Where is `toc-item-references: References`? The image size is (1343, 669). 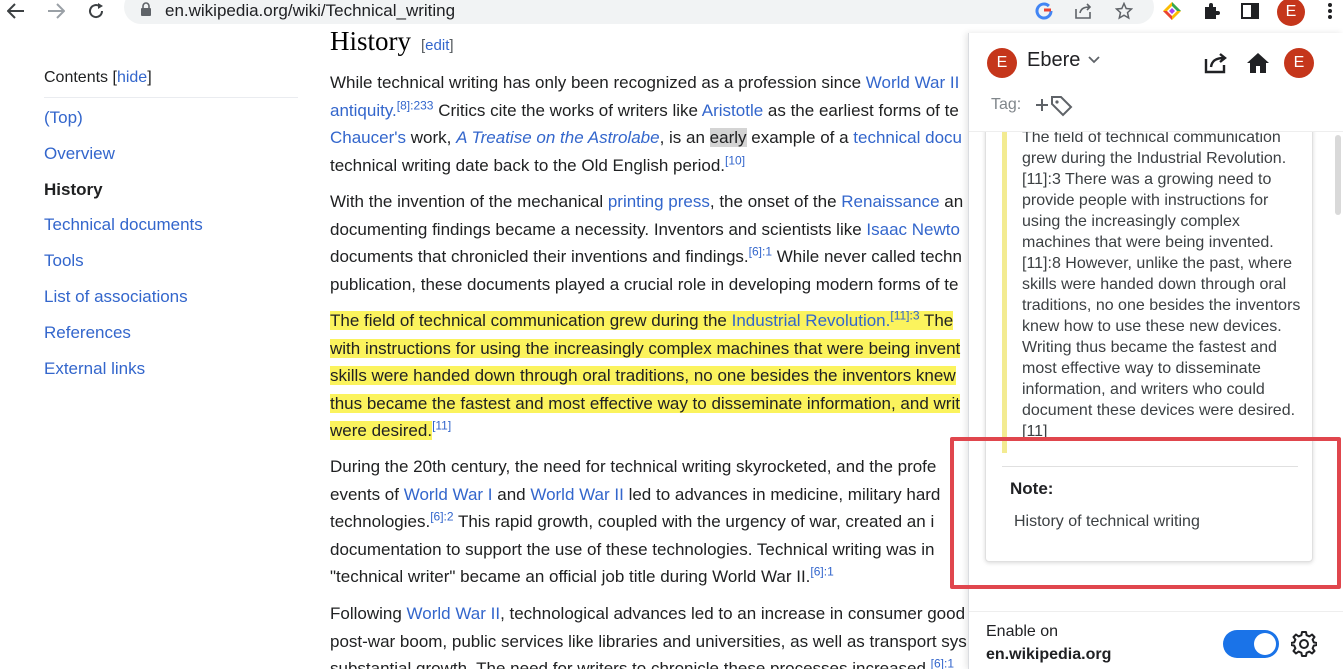
toc-item-references: References is located at coordinates (171, 333).